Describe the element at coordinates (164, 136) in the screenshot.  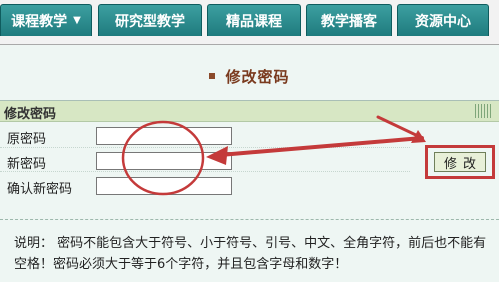
I see `old-password-input` at that location.